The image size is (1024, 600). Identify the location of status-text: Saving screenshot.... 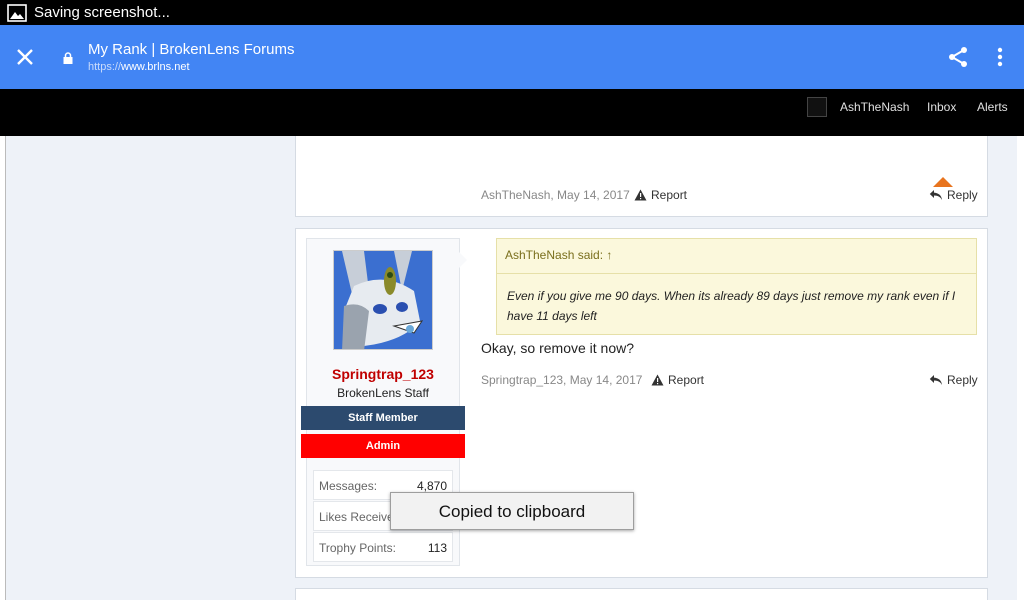
(102, 12).